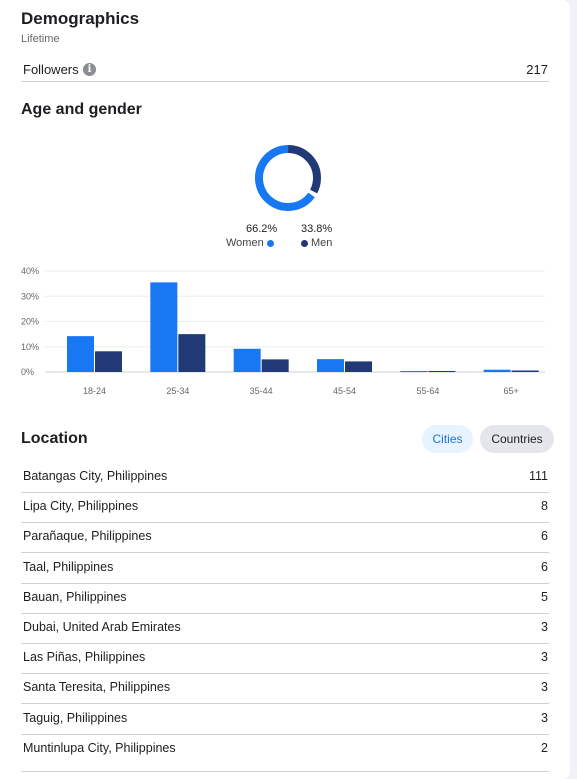 Image resolution: width=577 pixels, height=779 pixels. Describe the element at coordinates (81, 506) in the screenshot. I see `location-name: Lipa City, Philippines` at that location.